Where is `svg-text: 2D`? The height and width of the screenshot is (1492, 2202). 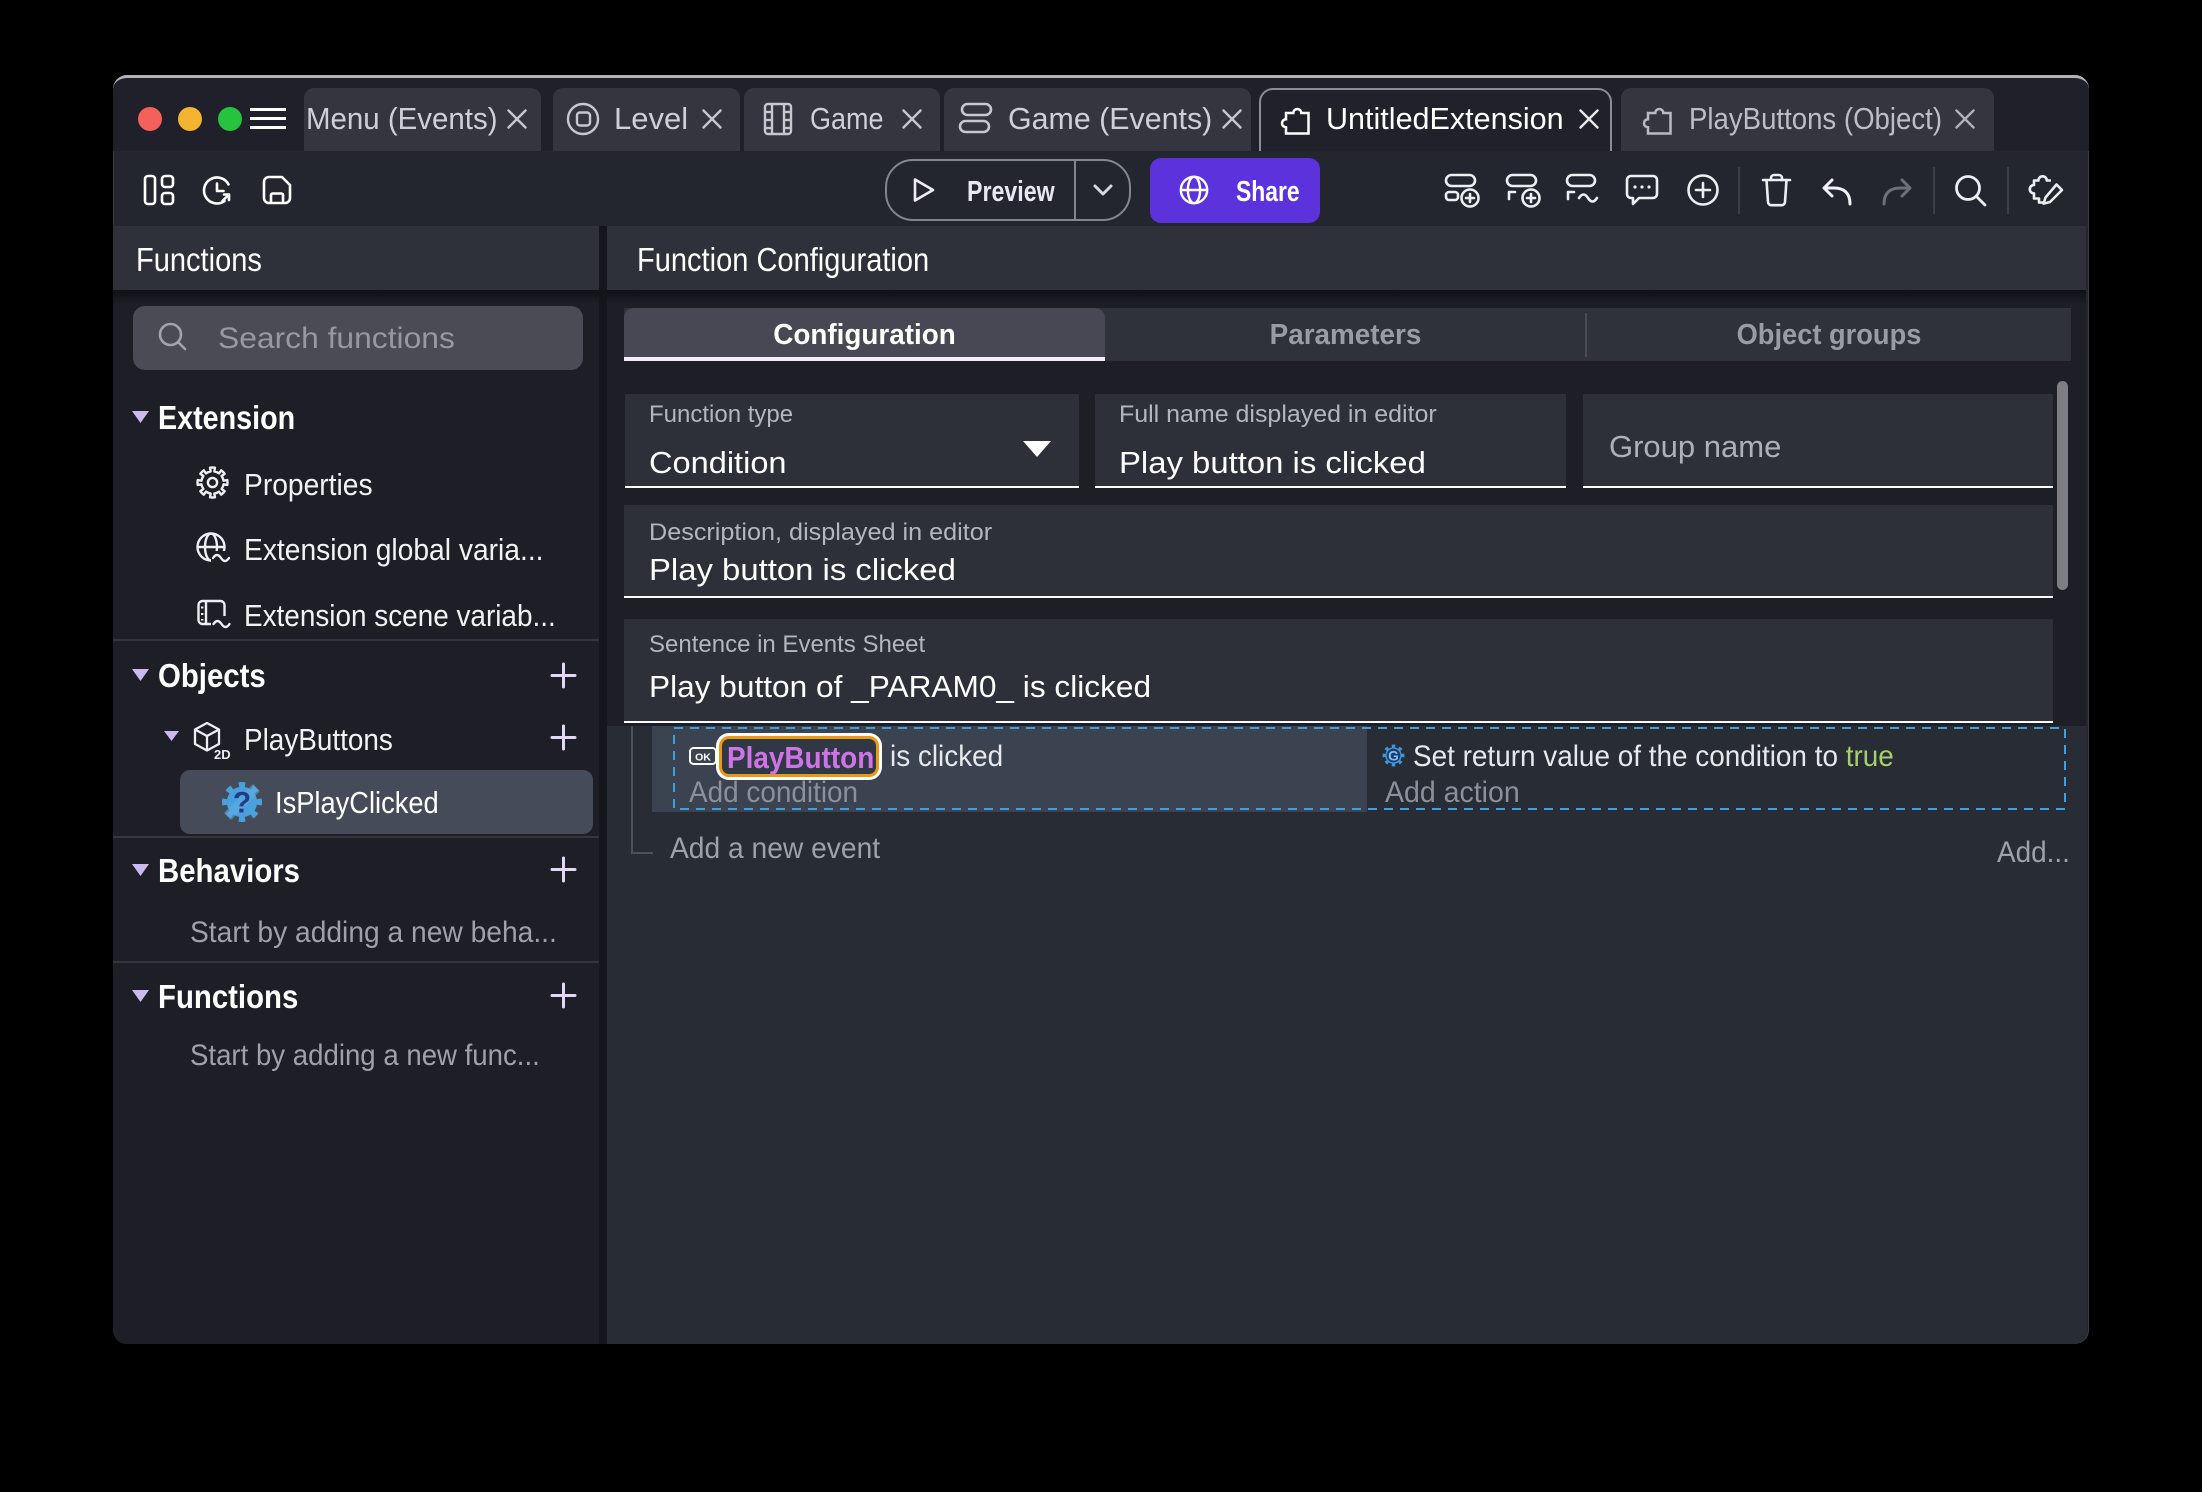 svg-text: 2D is located at coordinates (222, 754).